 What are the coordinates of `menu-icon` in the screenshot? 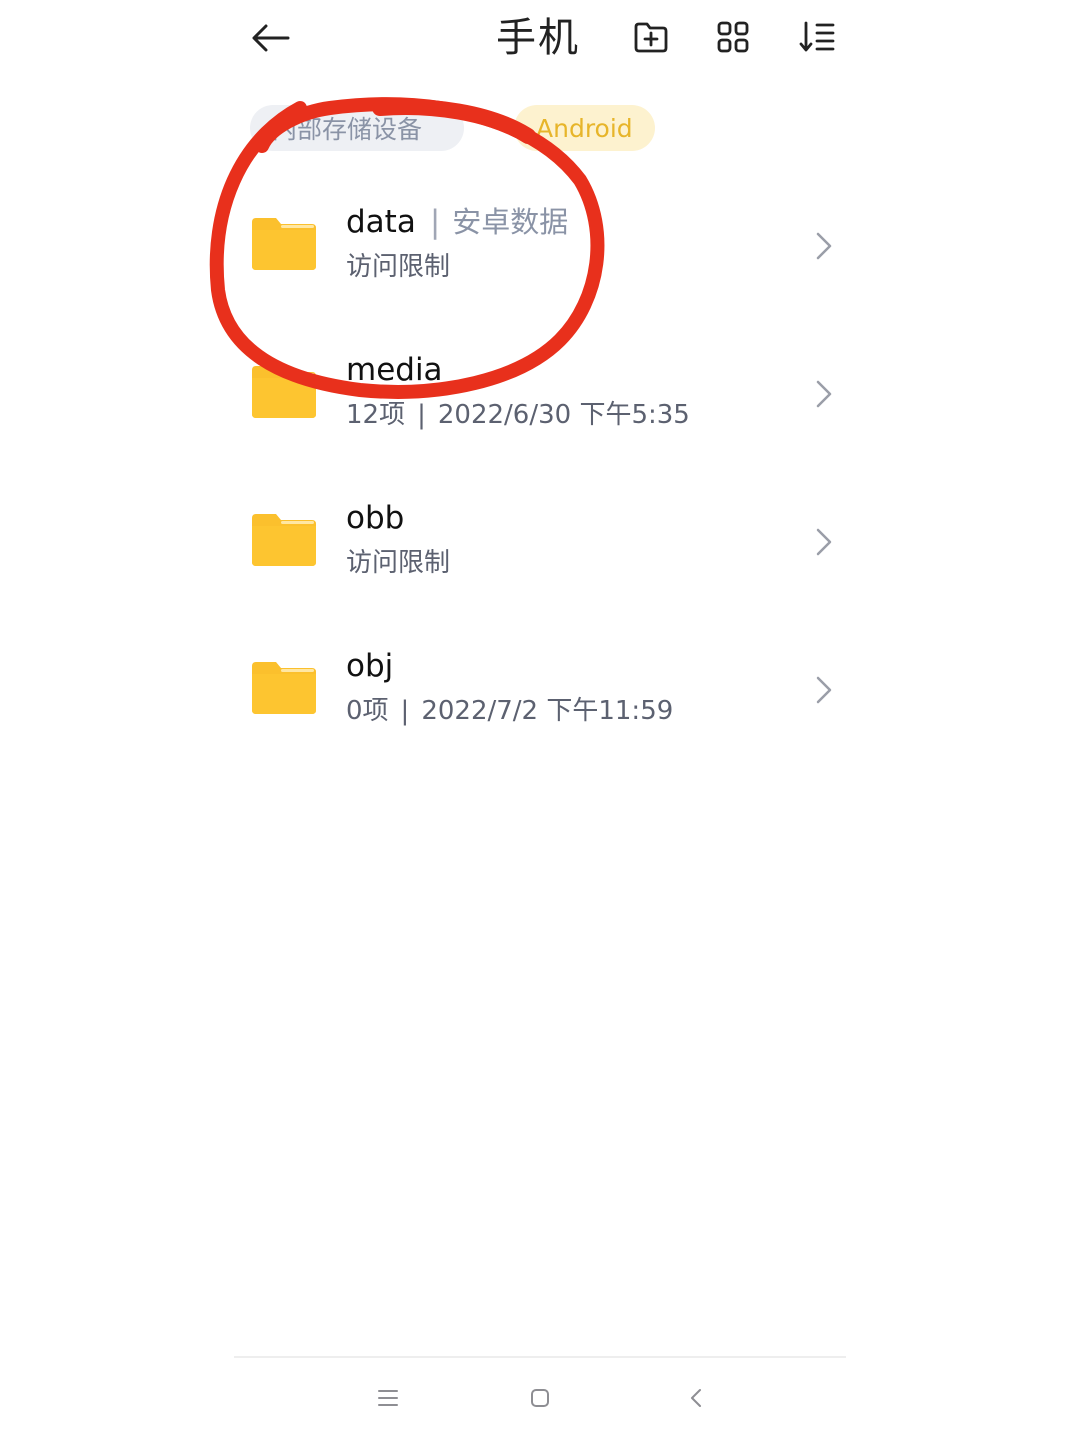 It's located at (388, 1398).